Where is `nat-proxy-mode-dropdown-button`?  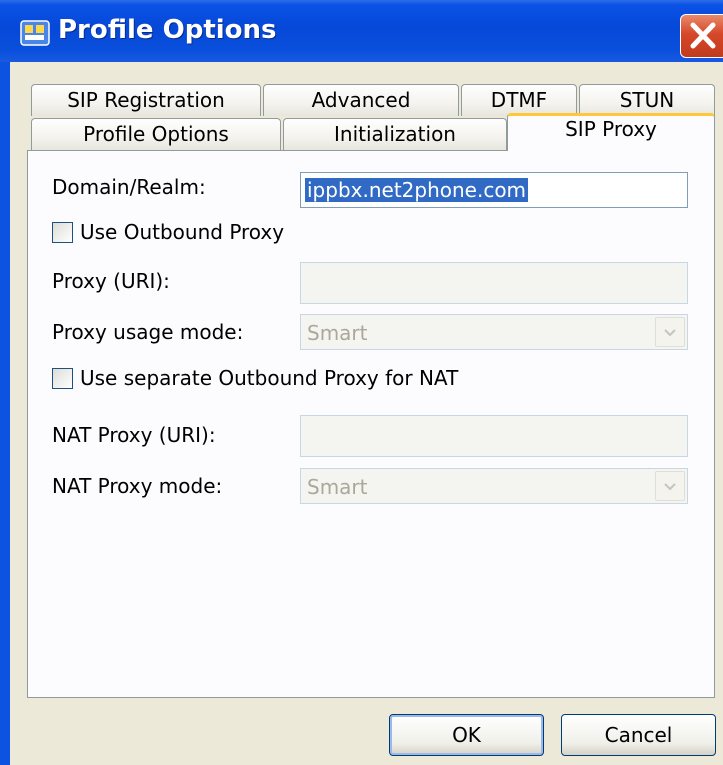 nat-proxy-mode-dropdown-button is located at coordinates (670, 486).